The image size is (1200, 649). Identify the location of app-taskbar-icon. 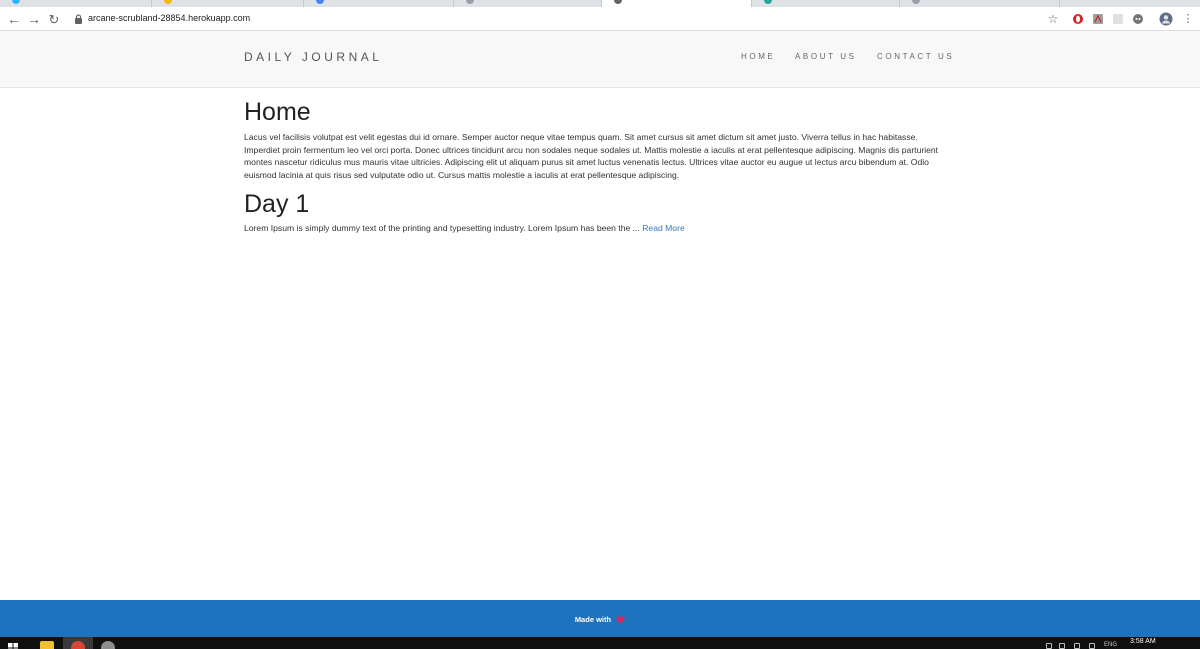
(108, 645).